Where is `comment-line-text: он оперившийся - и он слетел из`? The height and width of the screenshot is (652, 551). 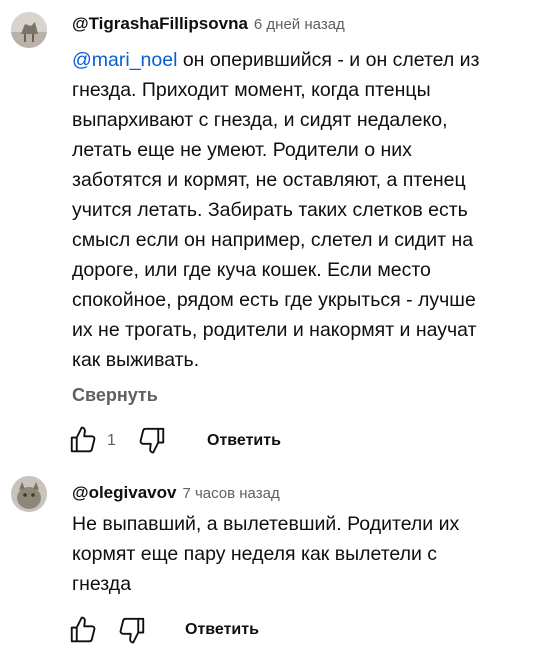
comment-line-text: он оперившийся - и он слетел из is located at coordinates (328, 60).